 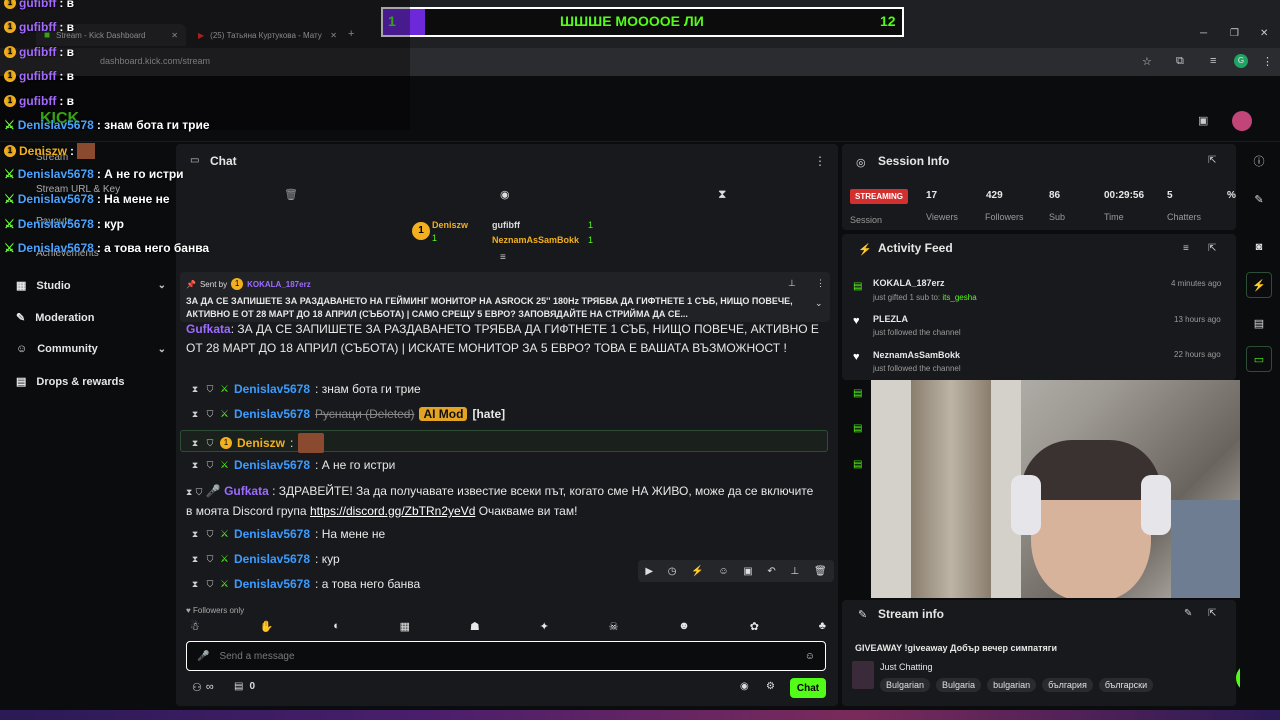 What do you see at coordinates (672, 571) in the screenshot?
I see `timeout-icon: ◷` at bounding box center [672, 571].